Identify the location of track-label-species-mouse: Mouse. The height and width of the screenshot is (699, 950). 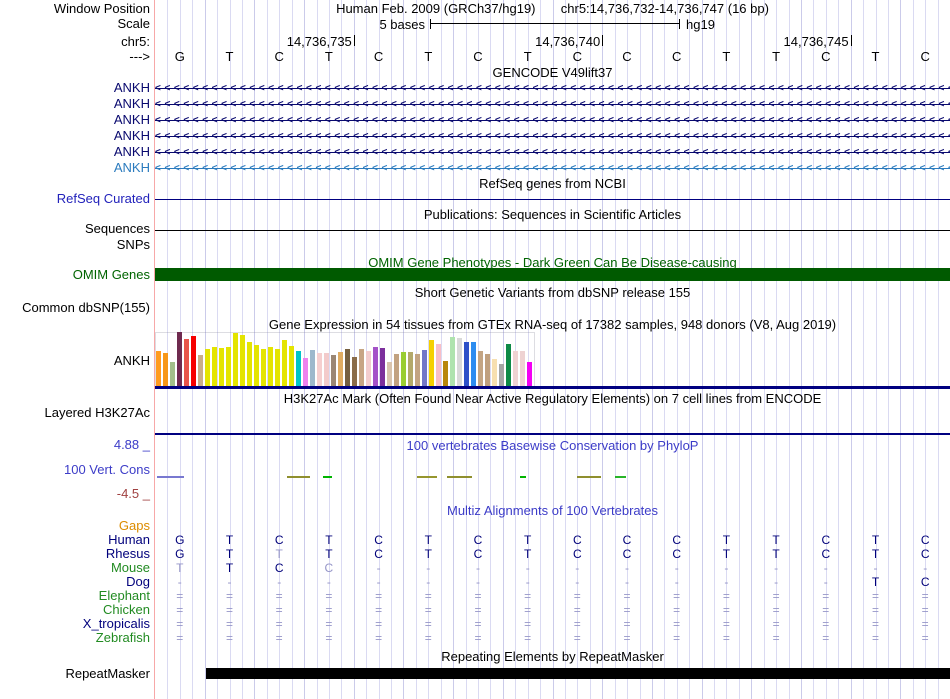
(75, 568).